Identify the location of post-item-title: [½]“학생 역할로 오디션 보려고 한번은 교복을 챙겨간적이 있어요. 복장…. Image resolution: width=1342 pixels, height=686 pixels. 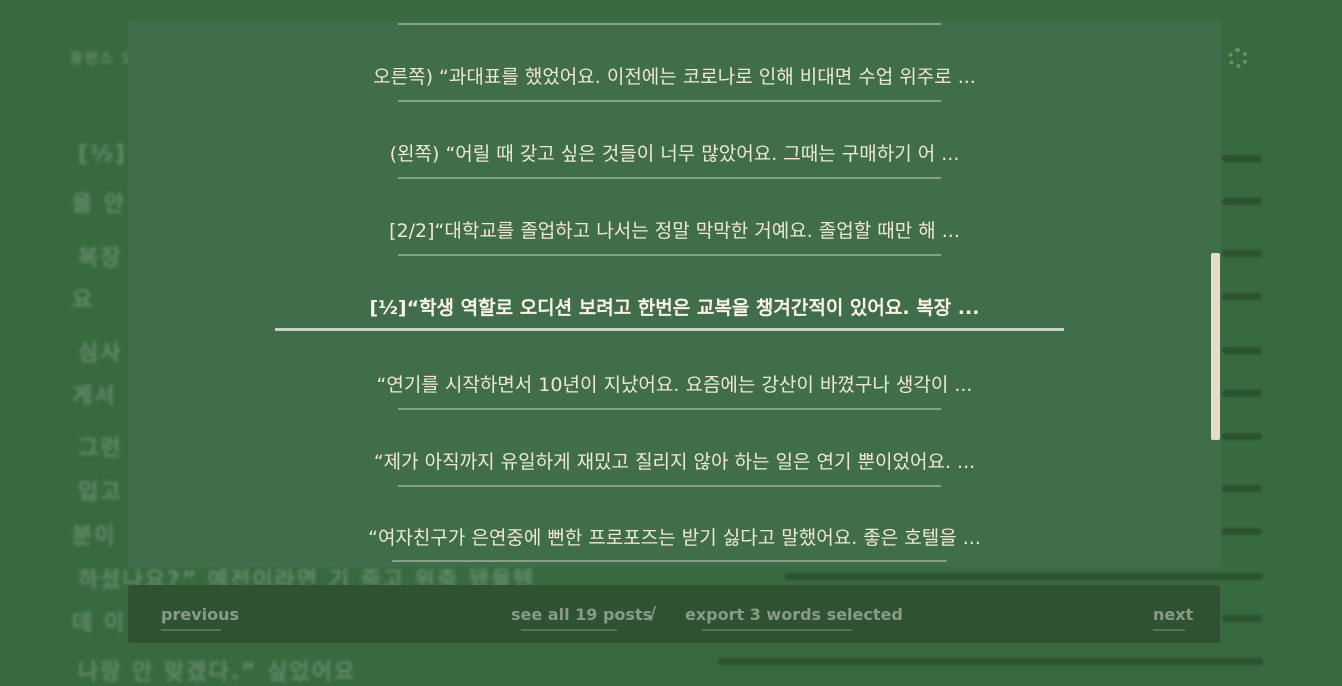
(674, 308).